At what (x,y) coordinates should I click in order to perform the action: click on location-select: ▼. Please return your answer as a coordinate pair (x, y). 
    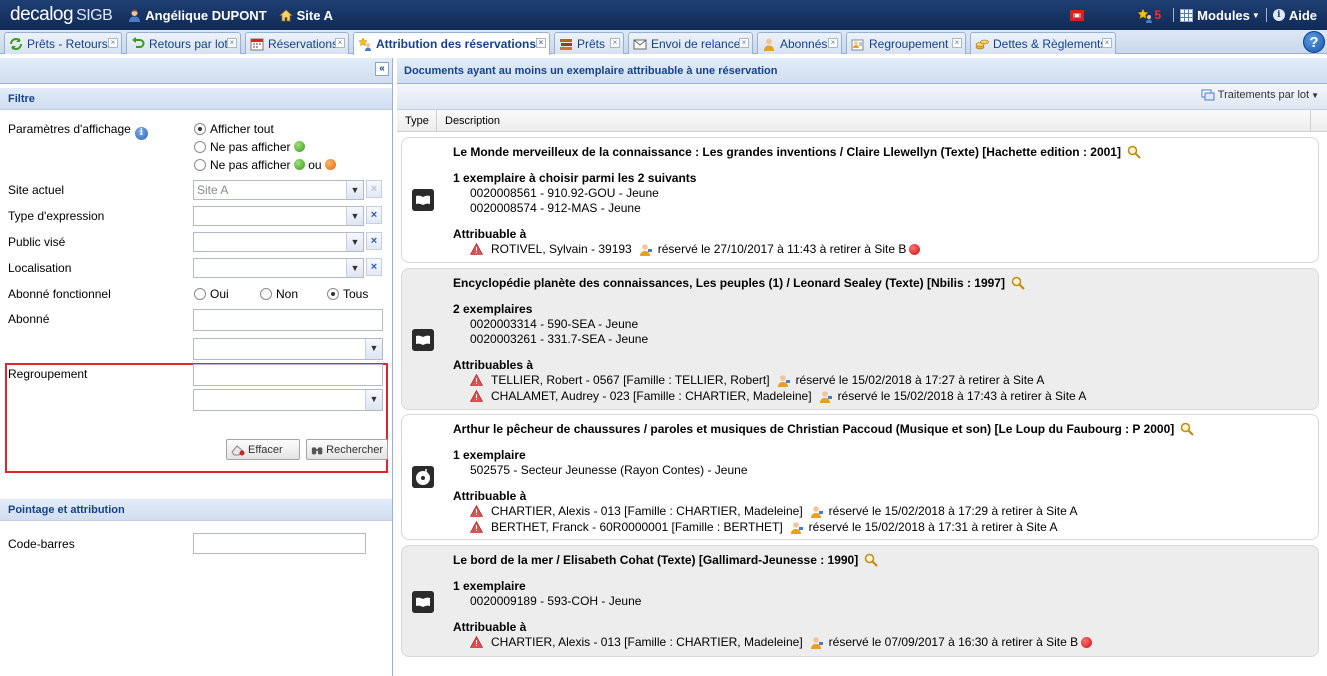
    Looking at the image, I should click on (278, 268).